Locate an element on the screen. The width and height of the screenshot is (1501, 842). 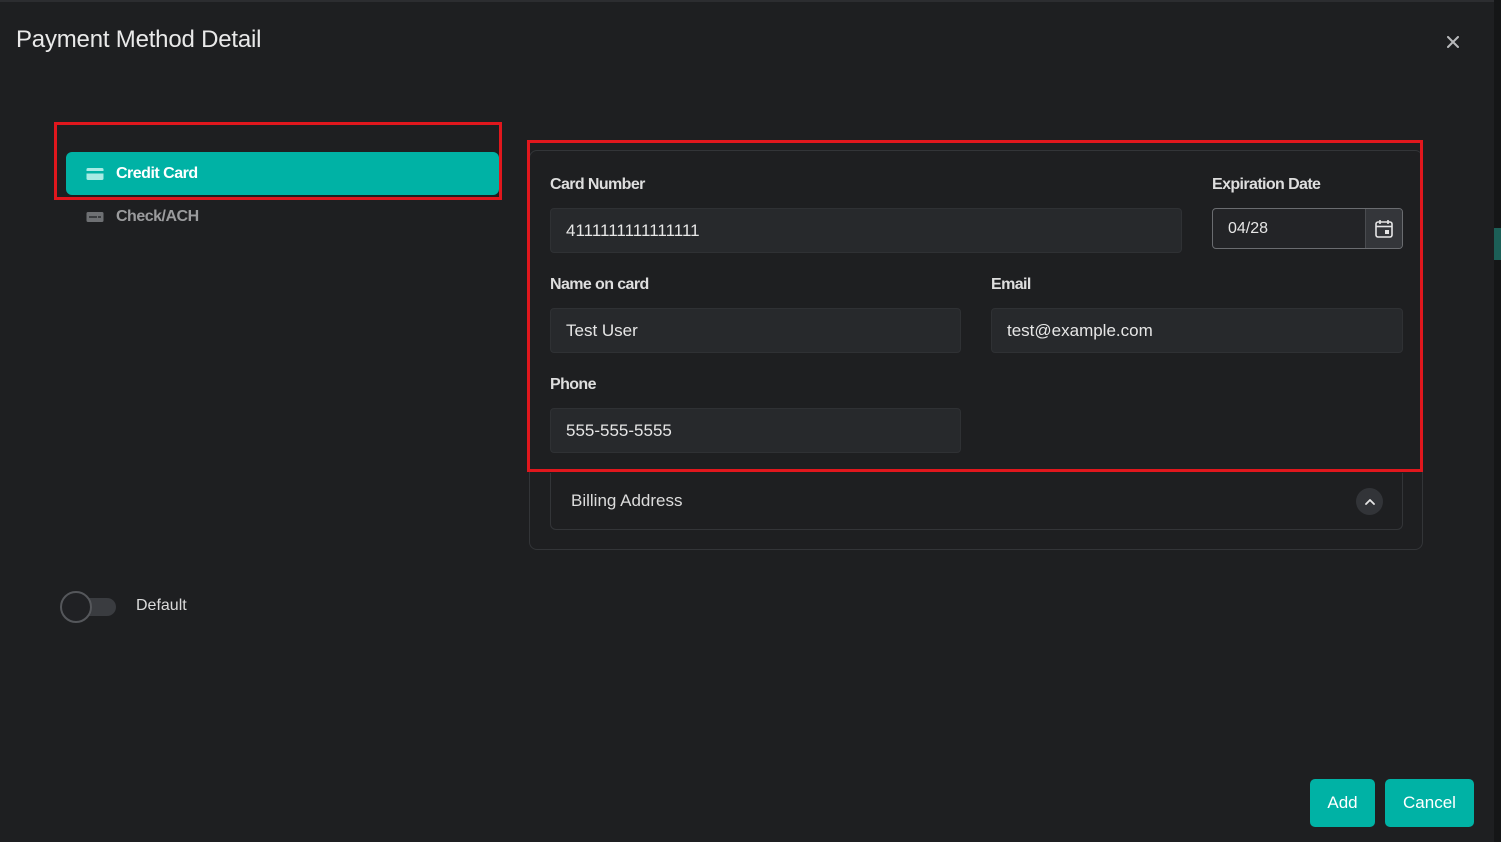
card-number-label: Card Number is located at coordinates (597, 184).